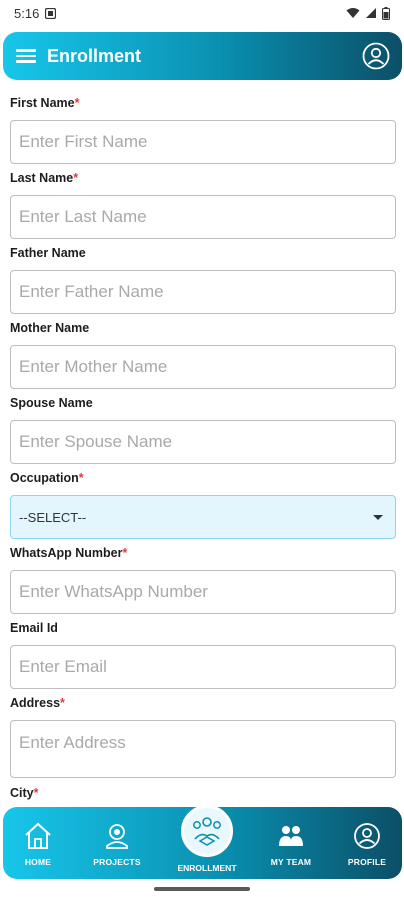 The image size is (404, 900). What do you see at coordinates (386, 13) in the screenshot?
I see `battery-icon` at bounding box center [386, 13].